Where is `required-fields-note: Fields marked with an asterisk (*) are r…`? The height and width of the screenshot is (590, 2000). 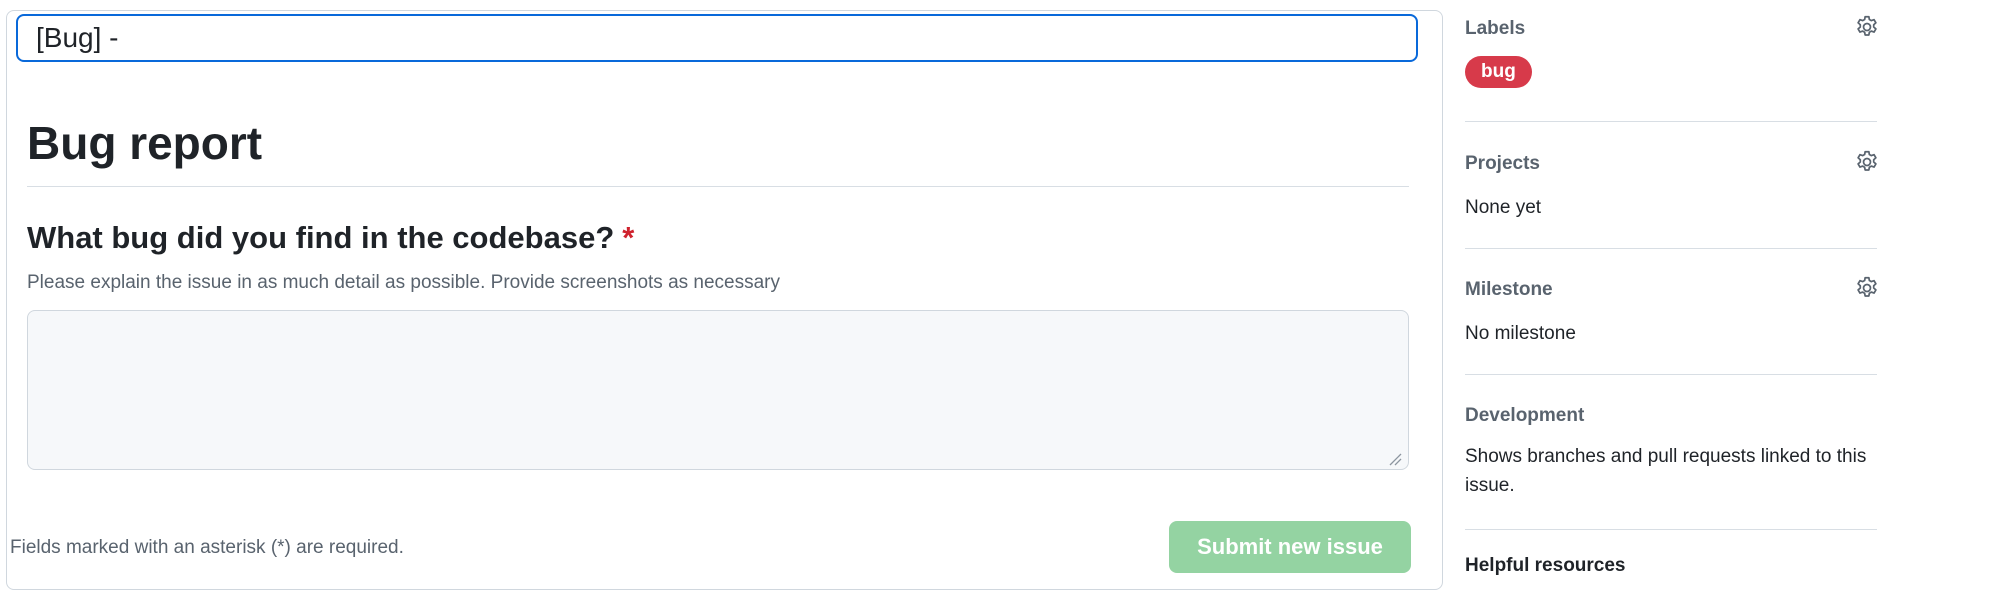
required-fields-note: Fields marked with an asterisk (*) are r… is located at coordinates (207, 547).